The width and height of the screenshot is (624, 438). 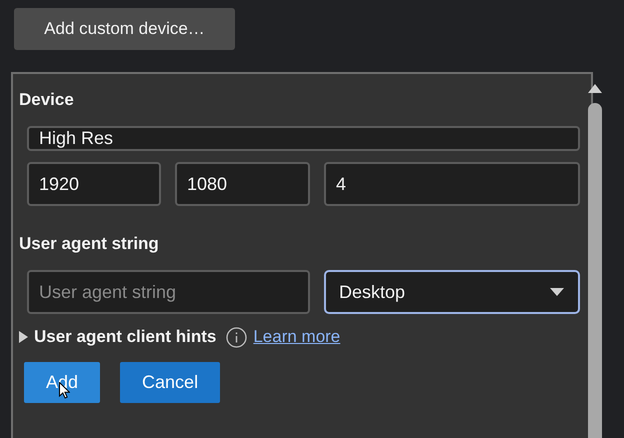 I want to click on user-agent-field: User agent string, so click(x=168, y=292).